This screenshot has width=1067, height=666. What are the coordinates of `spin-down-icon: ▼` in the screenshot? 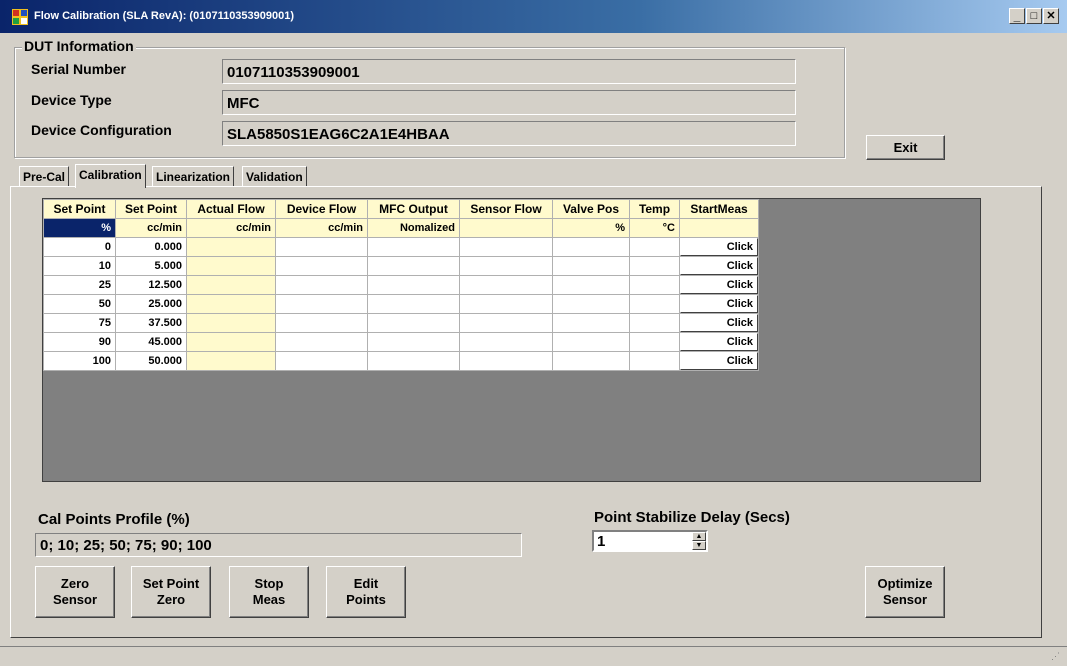 It's located at (699, 545).